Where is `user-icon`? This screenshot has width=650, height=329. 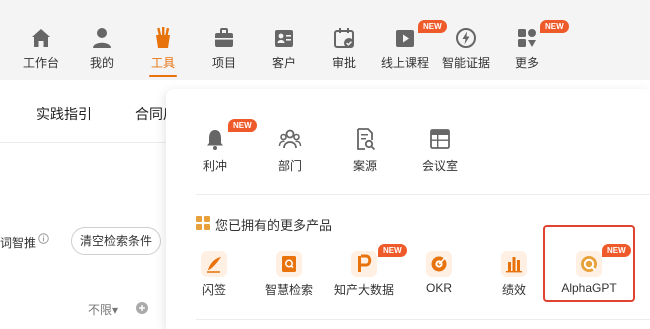
user-icon is located at coordinates (102, 38).